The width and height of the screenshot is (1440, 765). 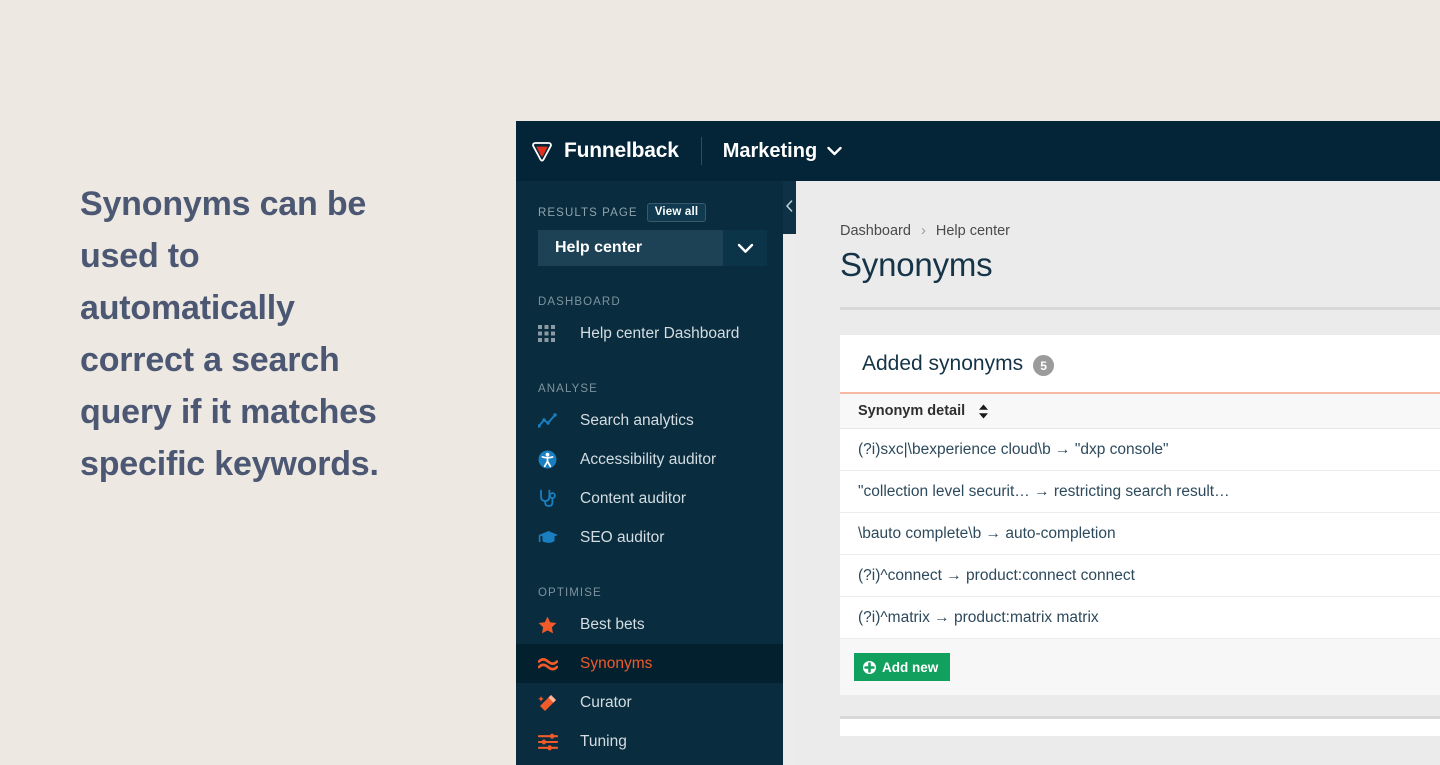 I want to click on sidebar-group-title-dashboard: DASHBOARD, so click(x=579, y=302).